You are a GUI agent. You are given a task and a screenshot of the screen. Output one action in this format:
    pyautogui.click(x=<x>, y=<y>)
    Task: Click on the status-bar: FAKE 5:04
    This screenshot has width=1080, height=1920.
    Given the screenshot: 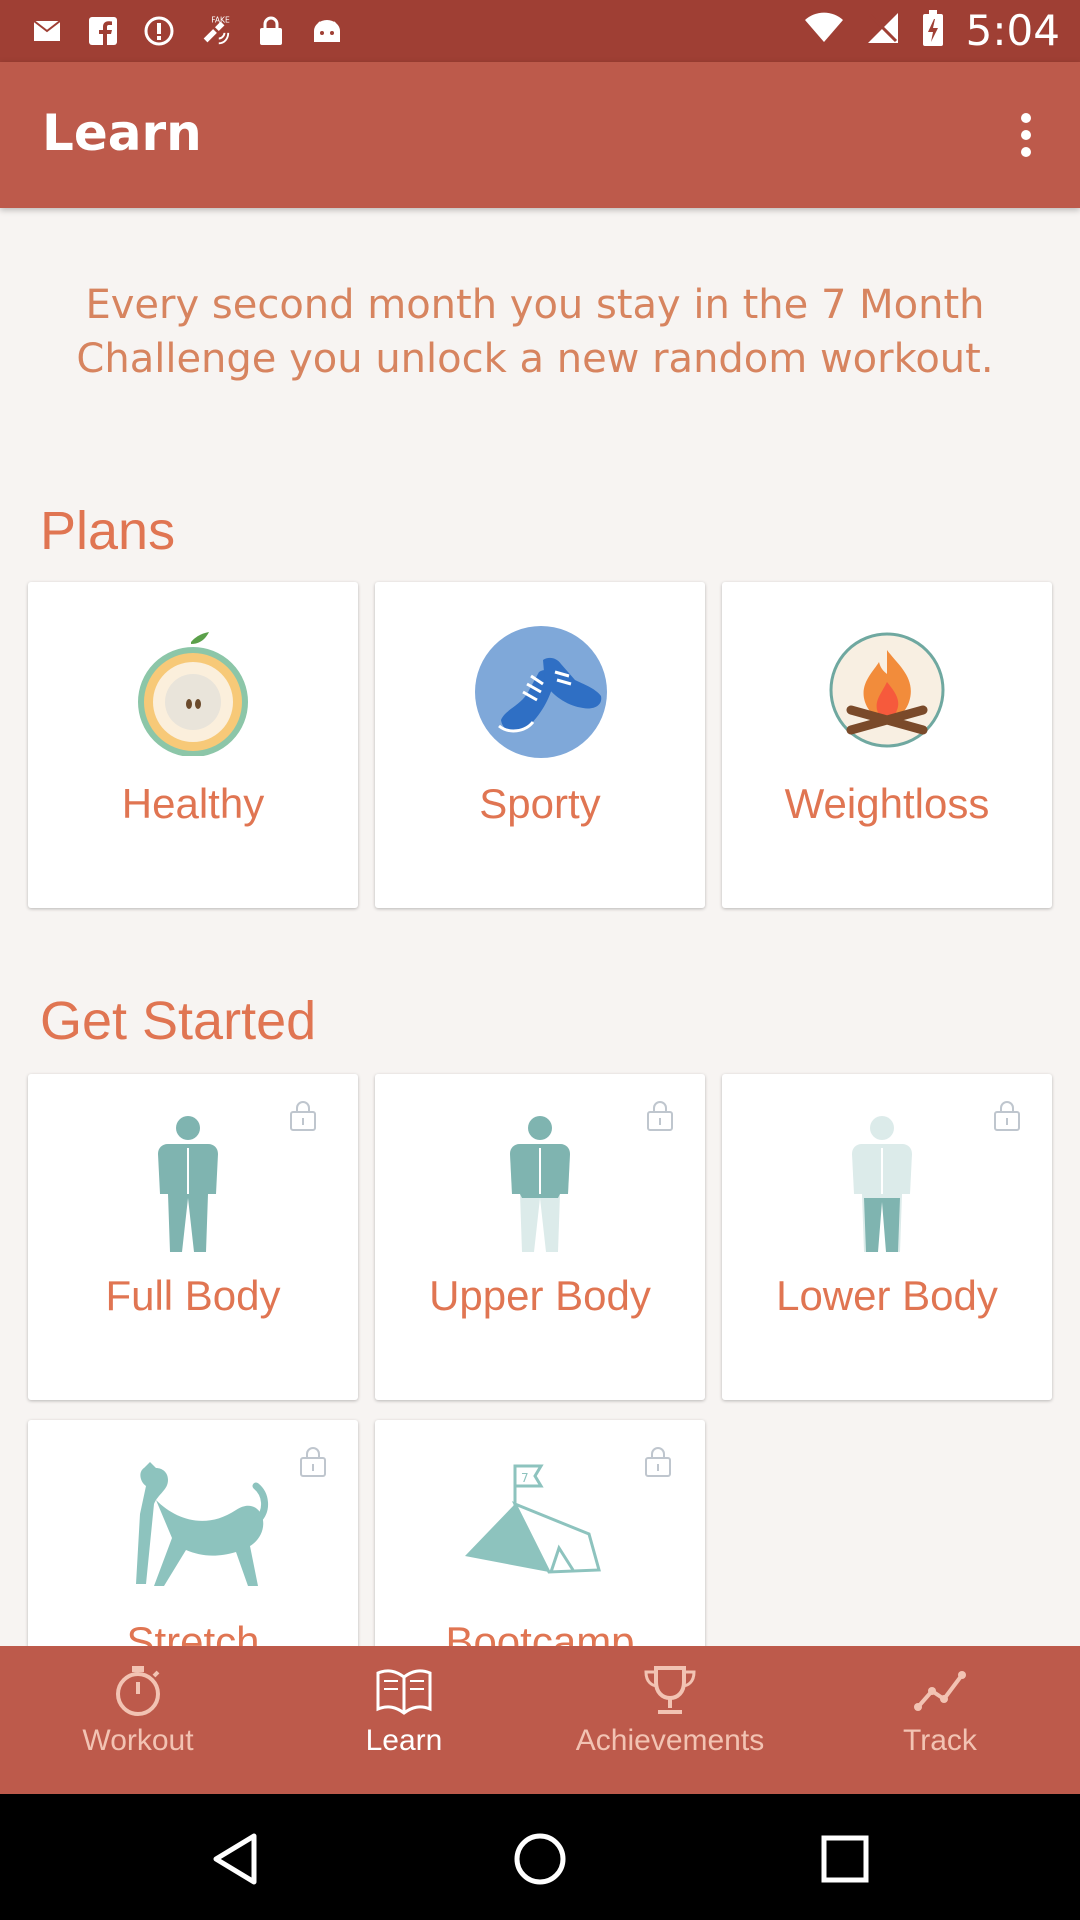 What is the action you would take?
    pyautogui.click(x=540, y=31)
    